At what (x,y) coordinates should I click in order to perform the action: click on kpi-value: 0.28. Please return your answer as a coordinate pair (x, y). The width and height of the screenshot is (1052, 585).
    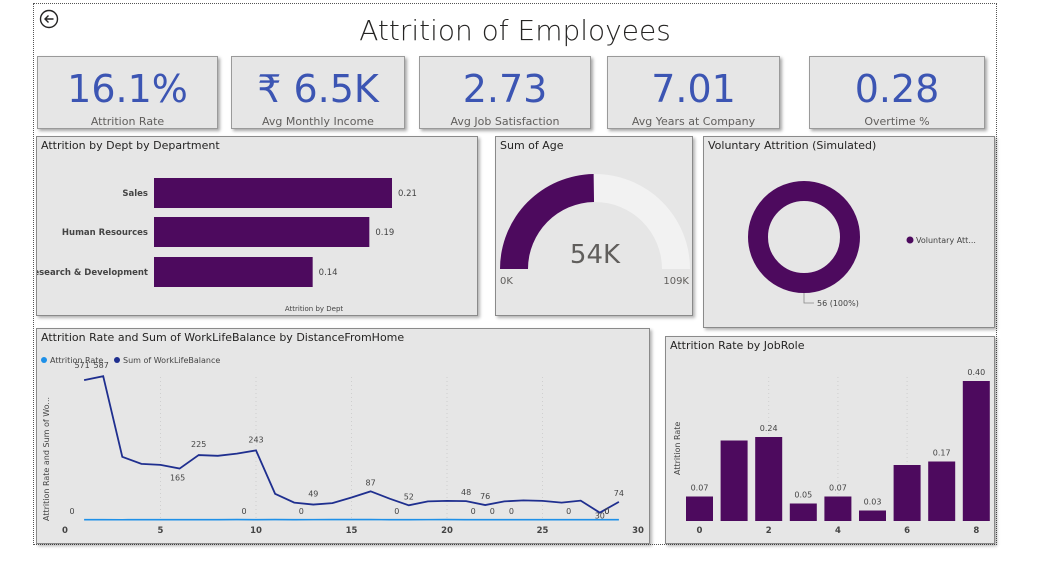
    Looking at the image, I should click on (897, 89).